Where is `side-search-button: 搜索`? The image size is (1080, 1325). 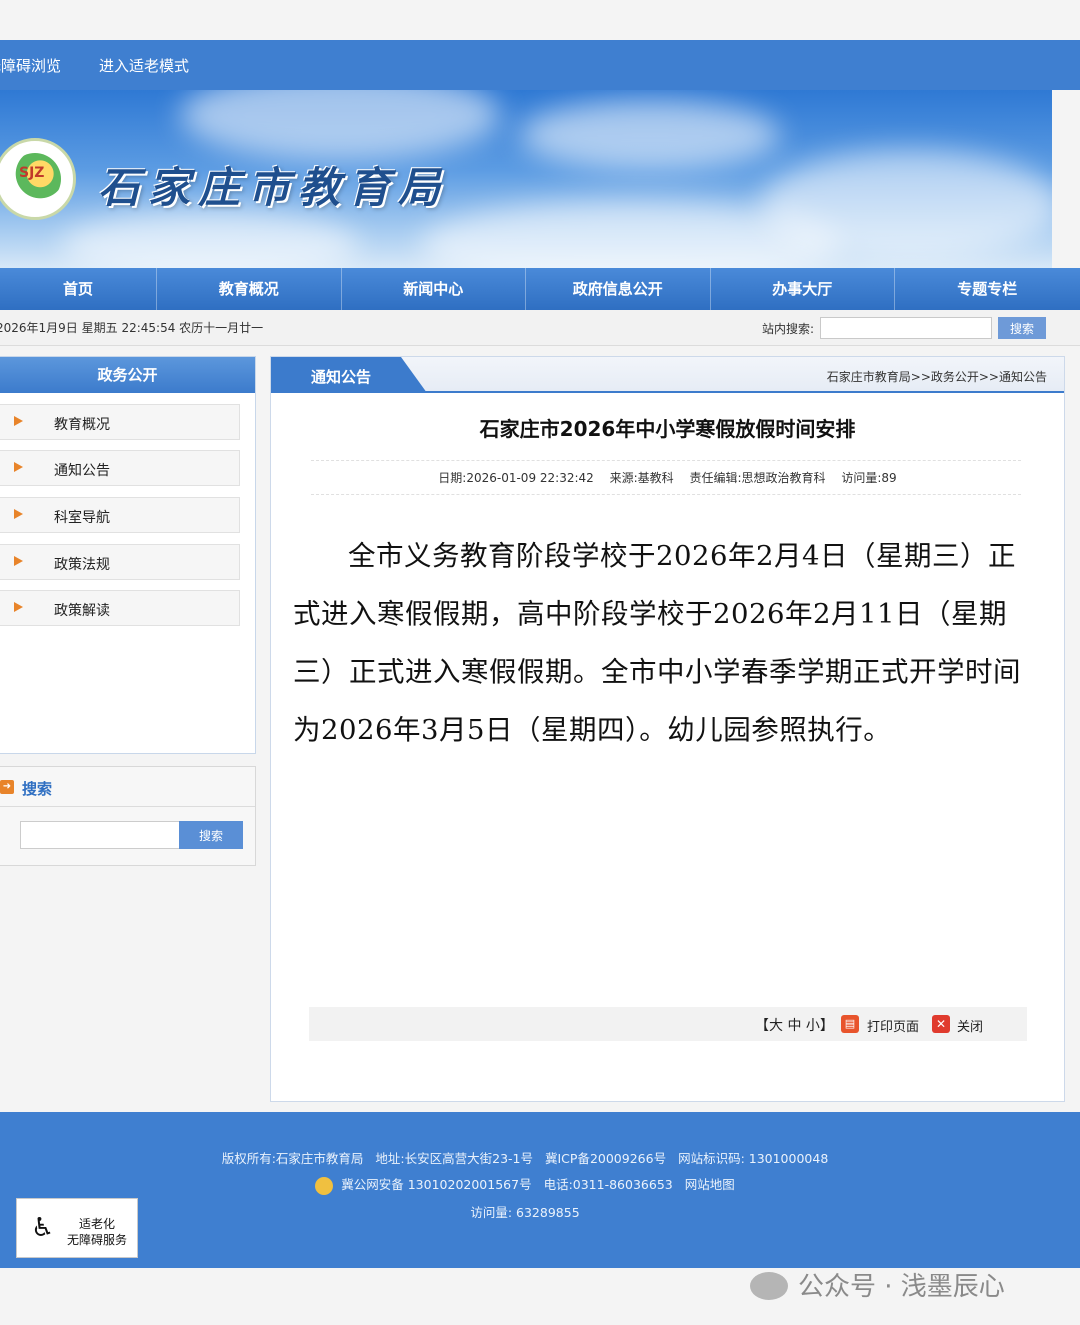 side-search-button: 搜索 is located at coordinates (211, 835).